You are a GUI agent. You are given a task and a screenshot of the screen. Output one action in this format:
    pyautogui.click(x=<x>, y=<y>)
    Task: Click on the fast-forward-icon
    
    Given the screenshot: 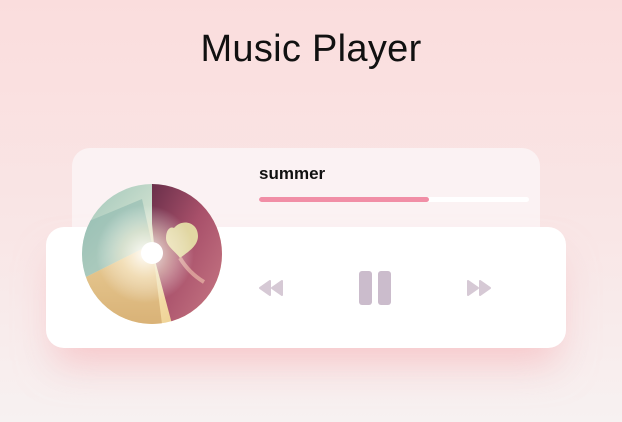 What is the action you would take?
    pyautogui.click(x=479, y=288)
    